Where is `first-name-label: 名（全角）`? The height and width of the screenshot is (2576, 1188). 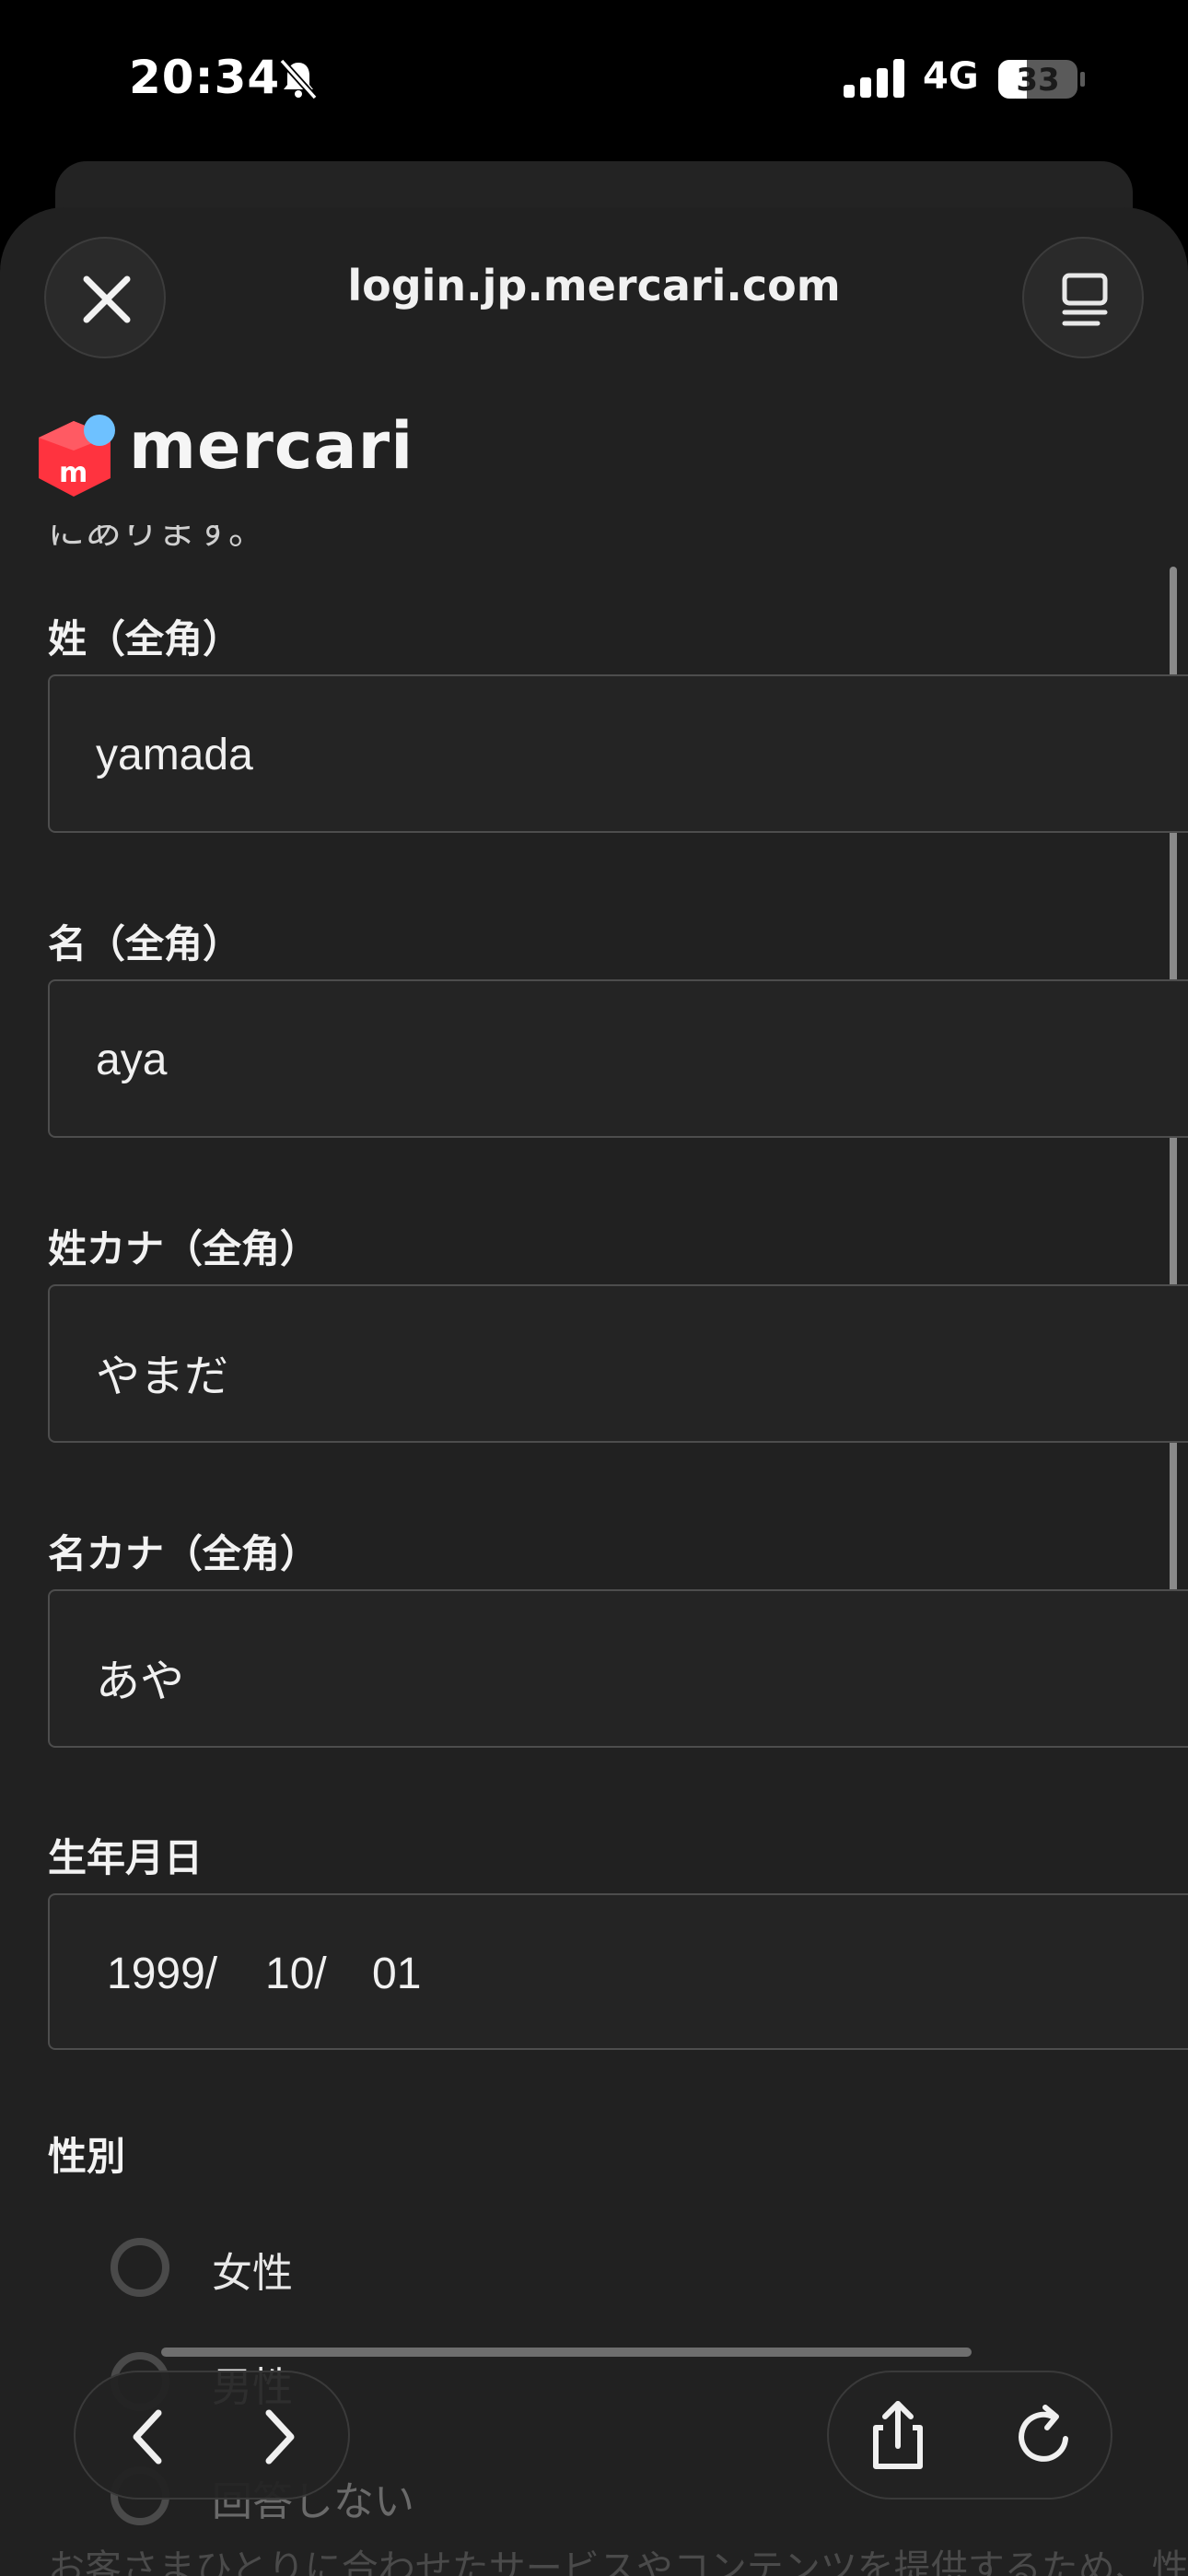 first-name-label: 名（全角） is located at coordinates (145, 943).